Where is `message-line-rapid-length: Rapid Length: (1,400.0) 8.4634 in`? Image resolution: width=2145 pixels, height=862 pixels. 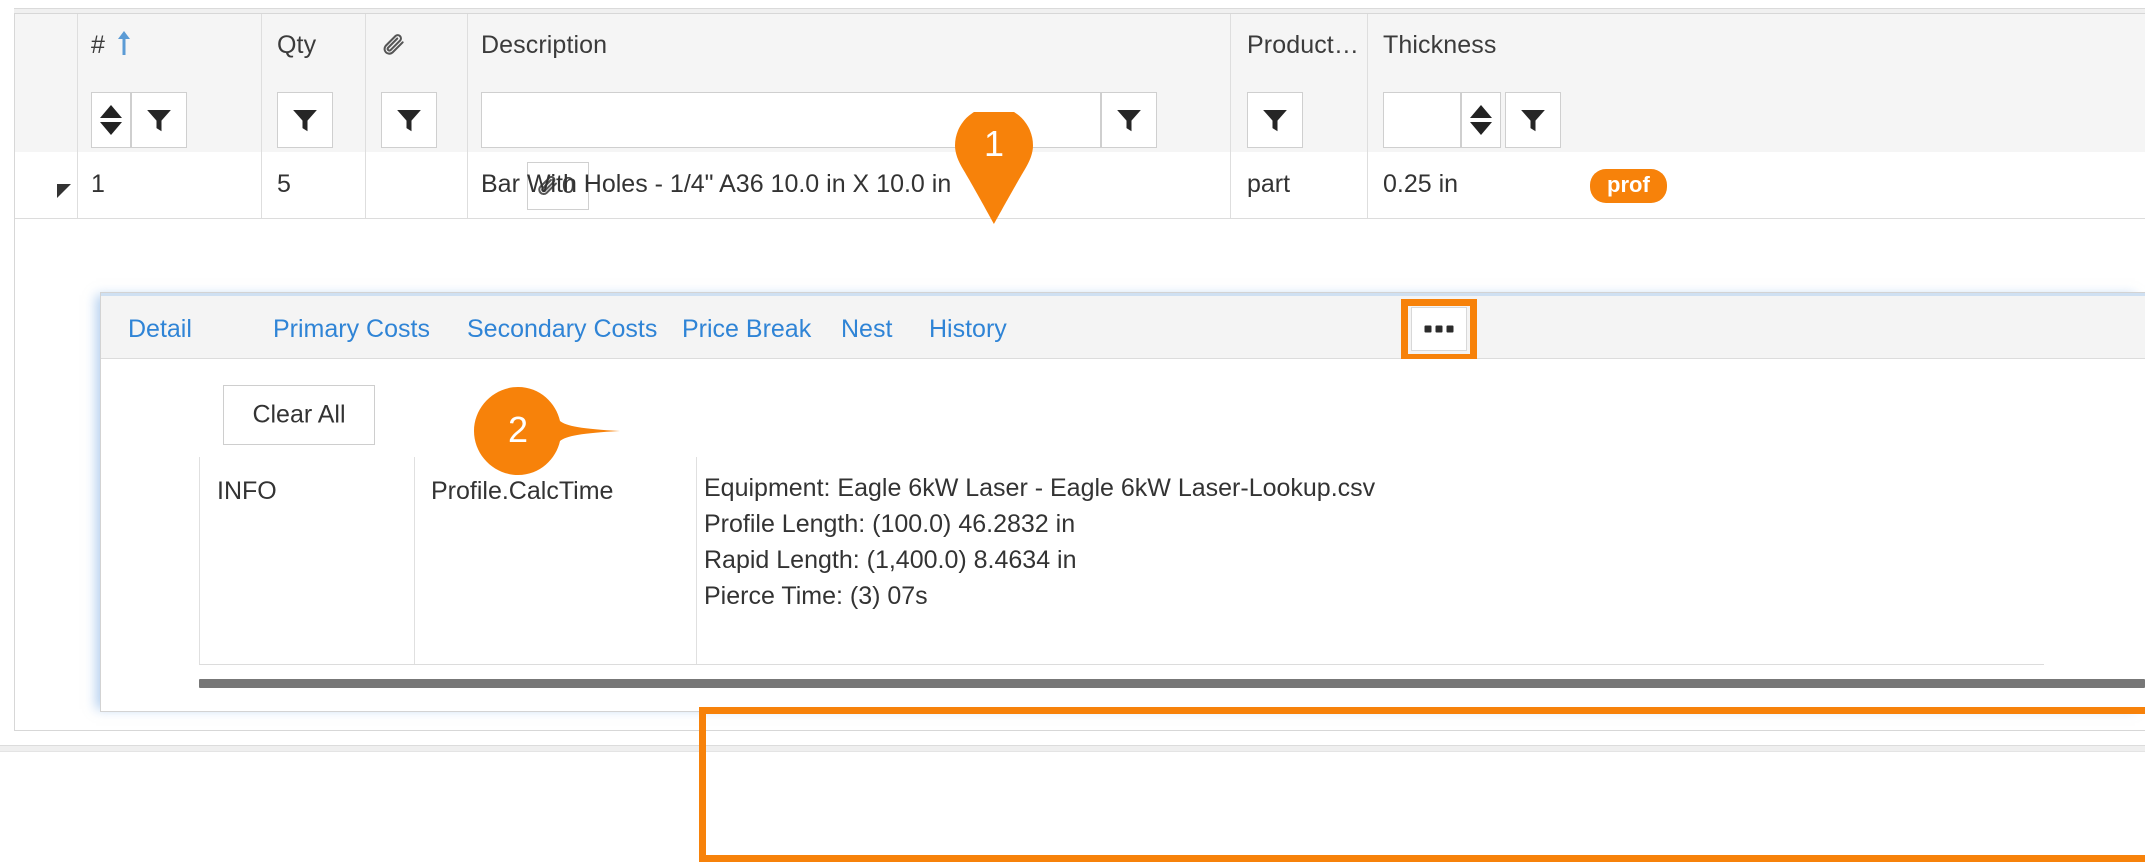
message-line-rapid-length: Rapid Length: (1,400.0) 8.4634 in is located at coordinates (890, 560).